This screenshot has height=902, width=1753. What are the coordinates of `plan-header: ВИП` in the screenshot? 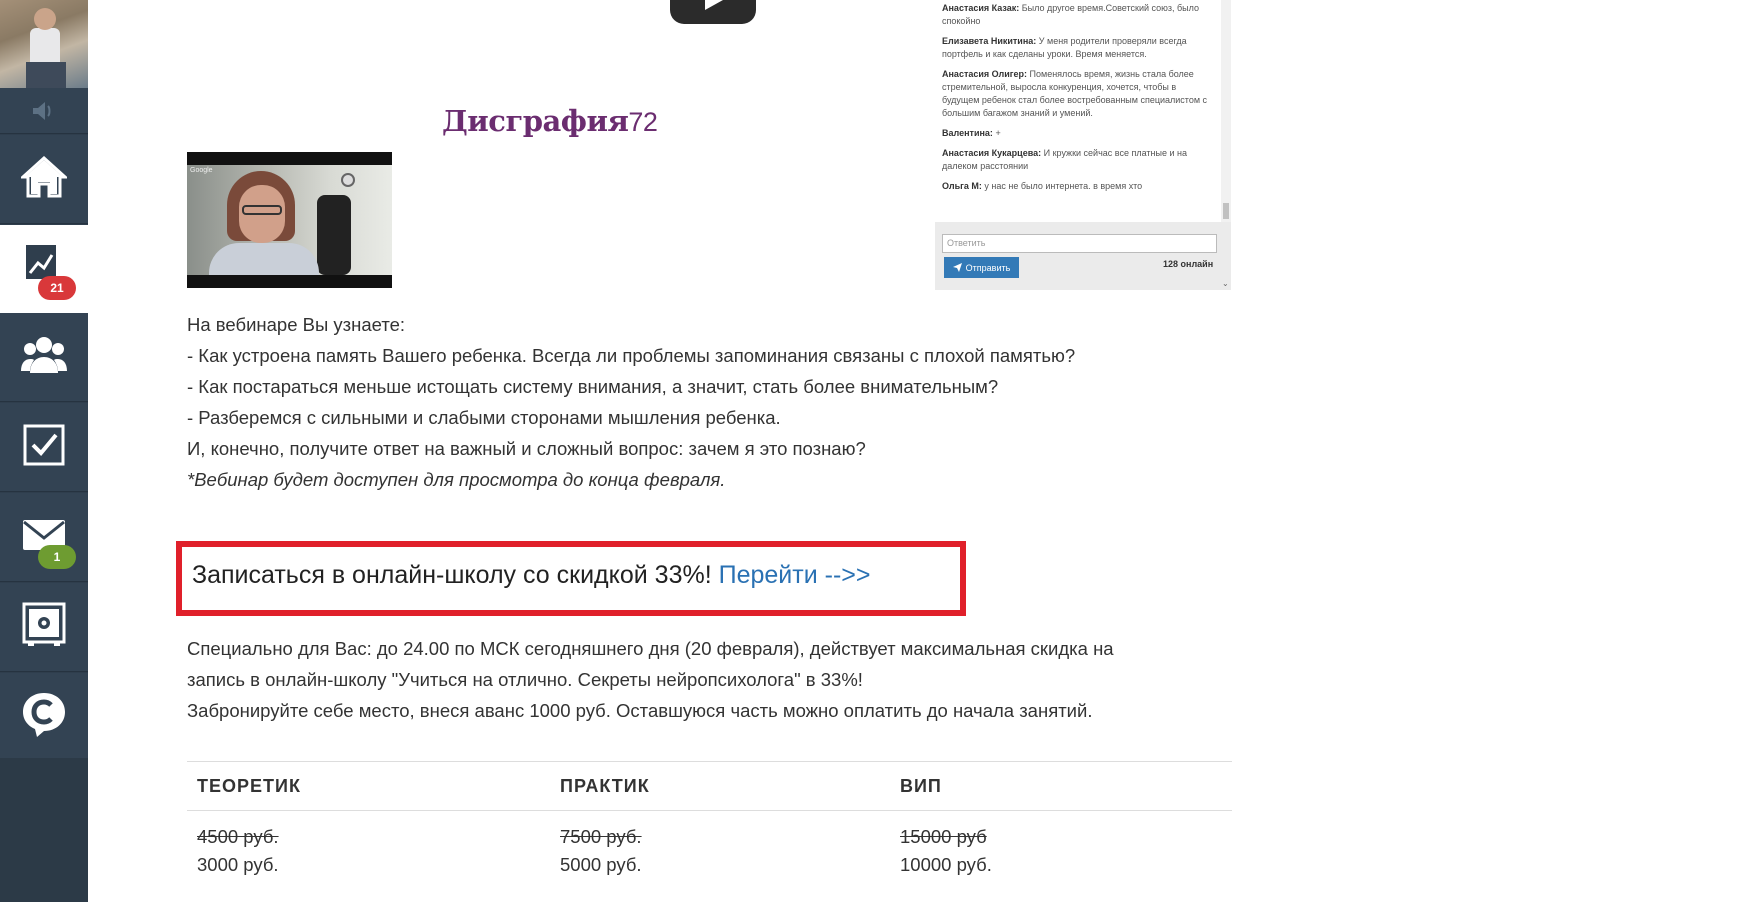 It's located at (921, 785).